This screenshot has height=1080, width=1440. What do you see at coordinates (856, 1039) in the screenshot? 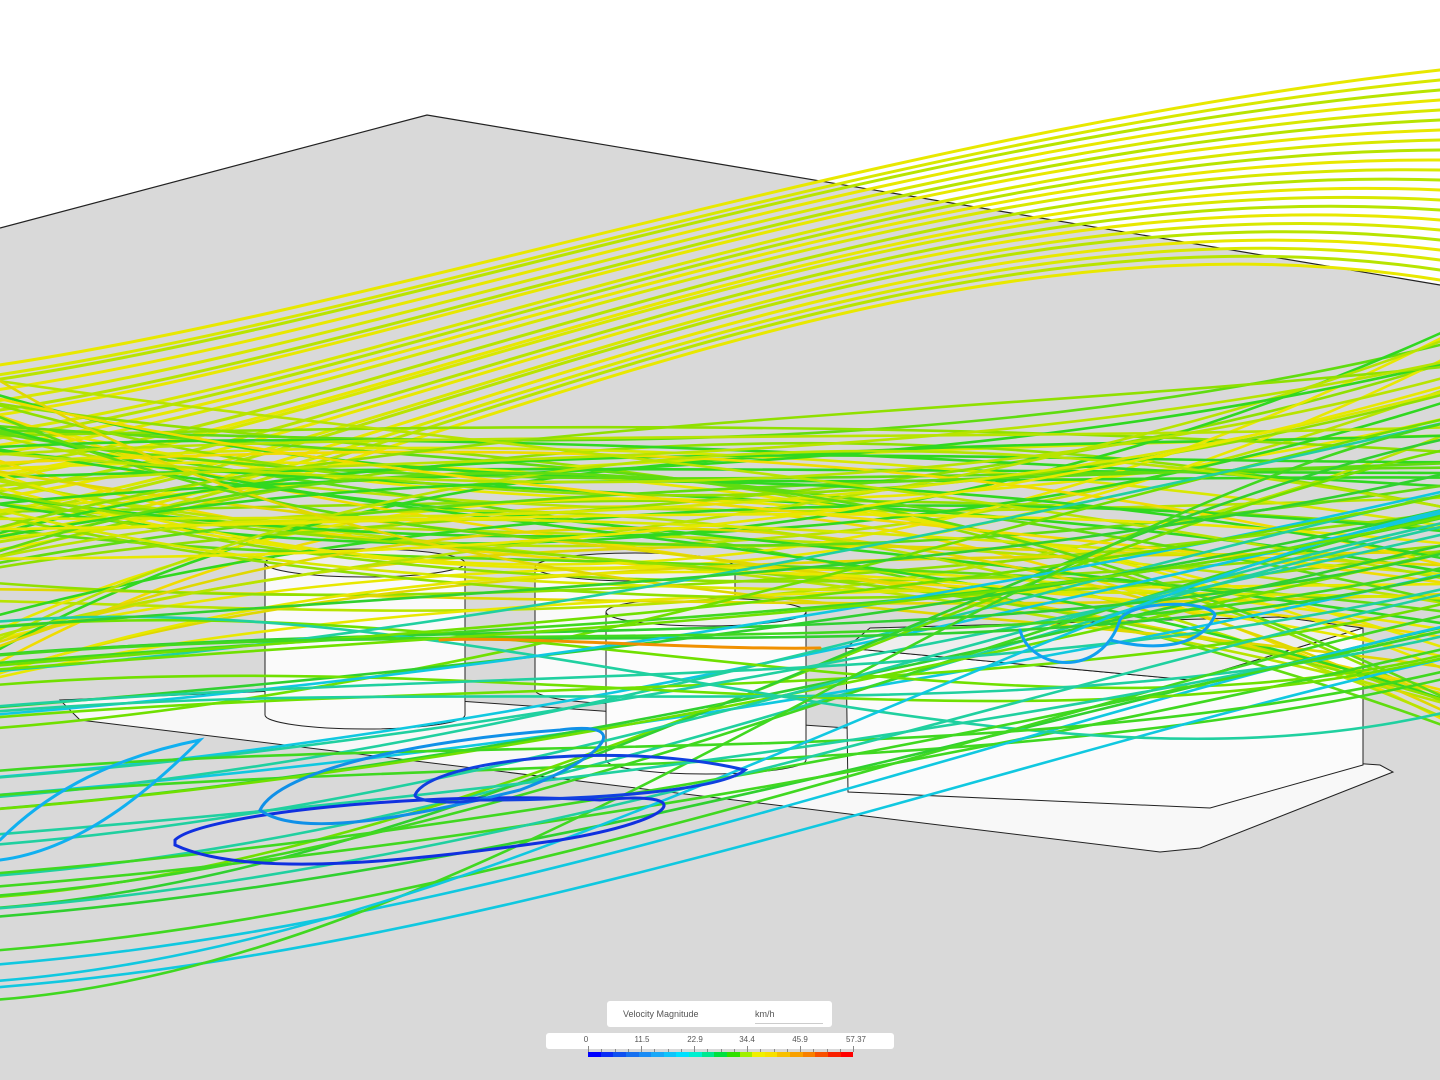
I see `legend-tick-label: 57.37` at bounding box center [856, 1039].